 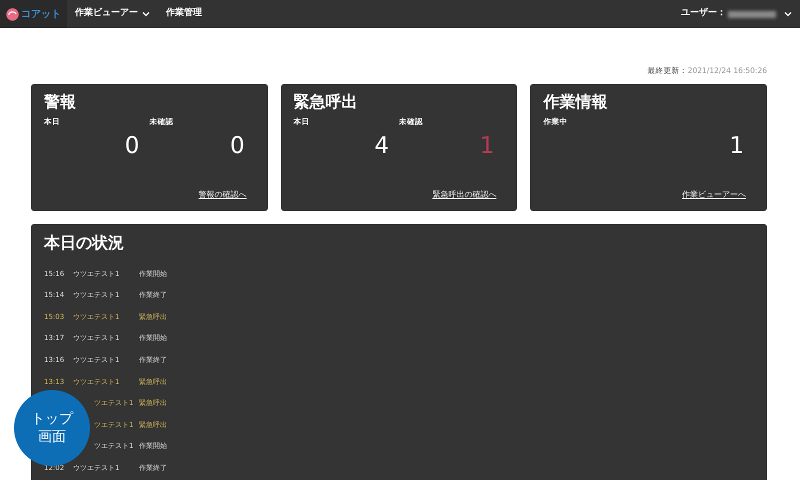 I want to click on user-menu-chevron-icon, so click(x=788, y=14).